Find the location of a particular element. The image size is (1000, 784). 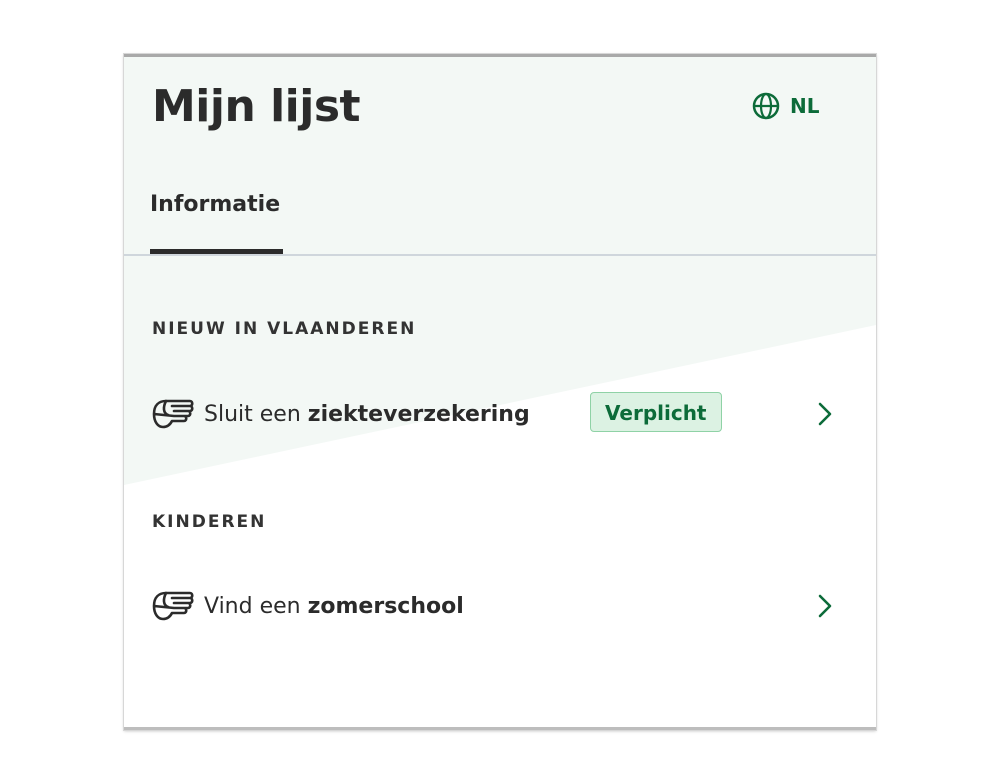

page-title: Mijn lijst is located at coordinates (256, 106).